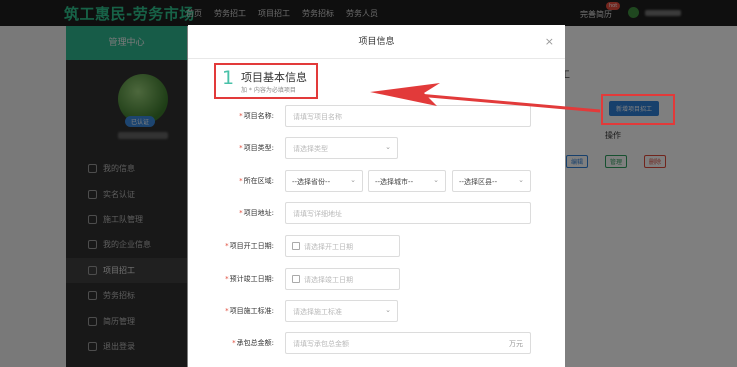 The image size is (737, 367). What do you see at coordinates (268, 90) in the screenshot?
I see `section-subtitle: 加 * 内容为必填项目` at bounding box center [268, 90].